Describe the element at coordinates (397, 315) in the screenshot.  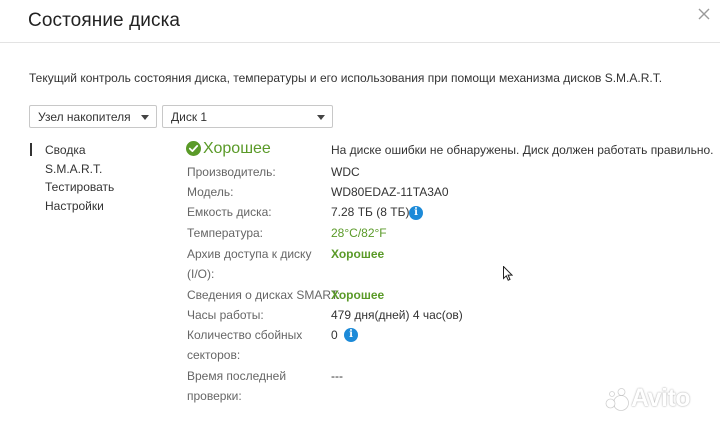
I see `power-on-hours-value: 479 дня(дней) 4 час(ов)` at that location.